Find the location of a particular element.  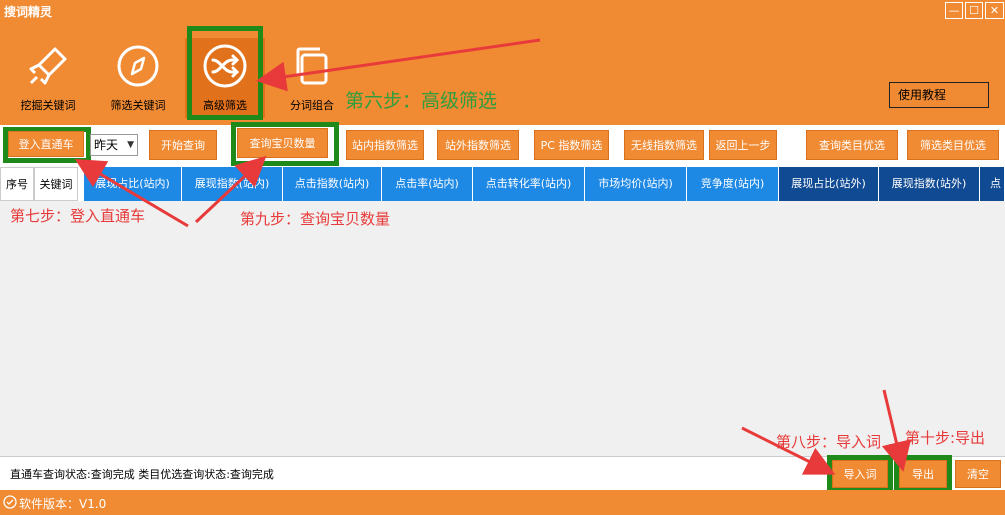

filter-in-site-button: 站内指数筛选 is located at coordinates (385, 145).